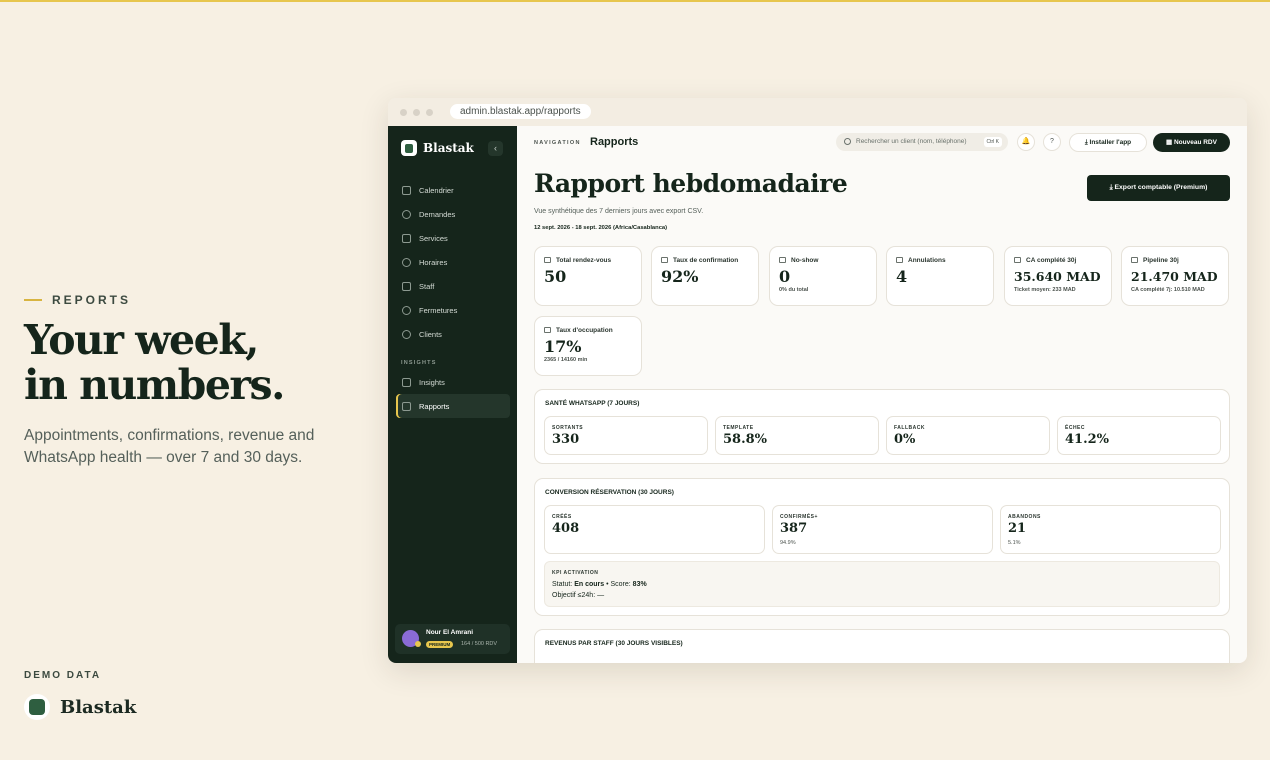 This screenshot has width=1270, height=760. I want to click on sidebar-item-label: Staff, so click(427, 286).